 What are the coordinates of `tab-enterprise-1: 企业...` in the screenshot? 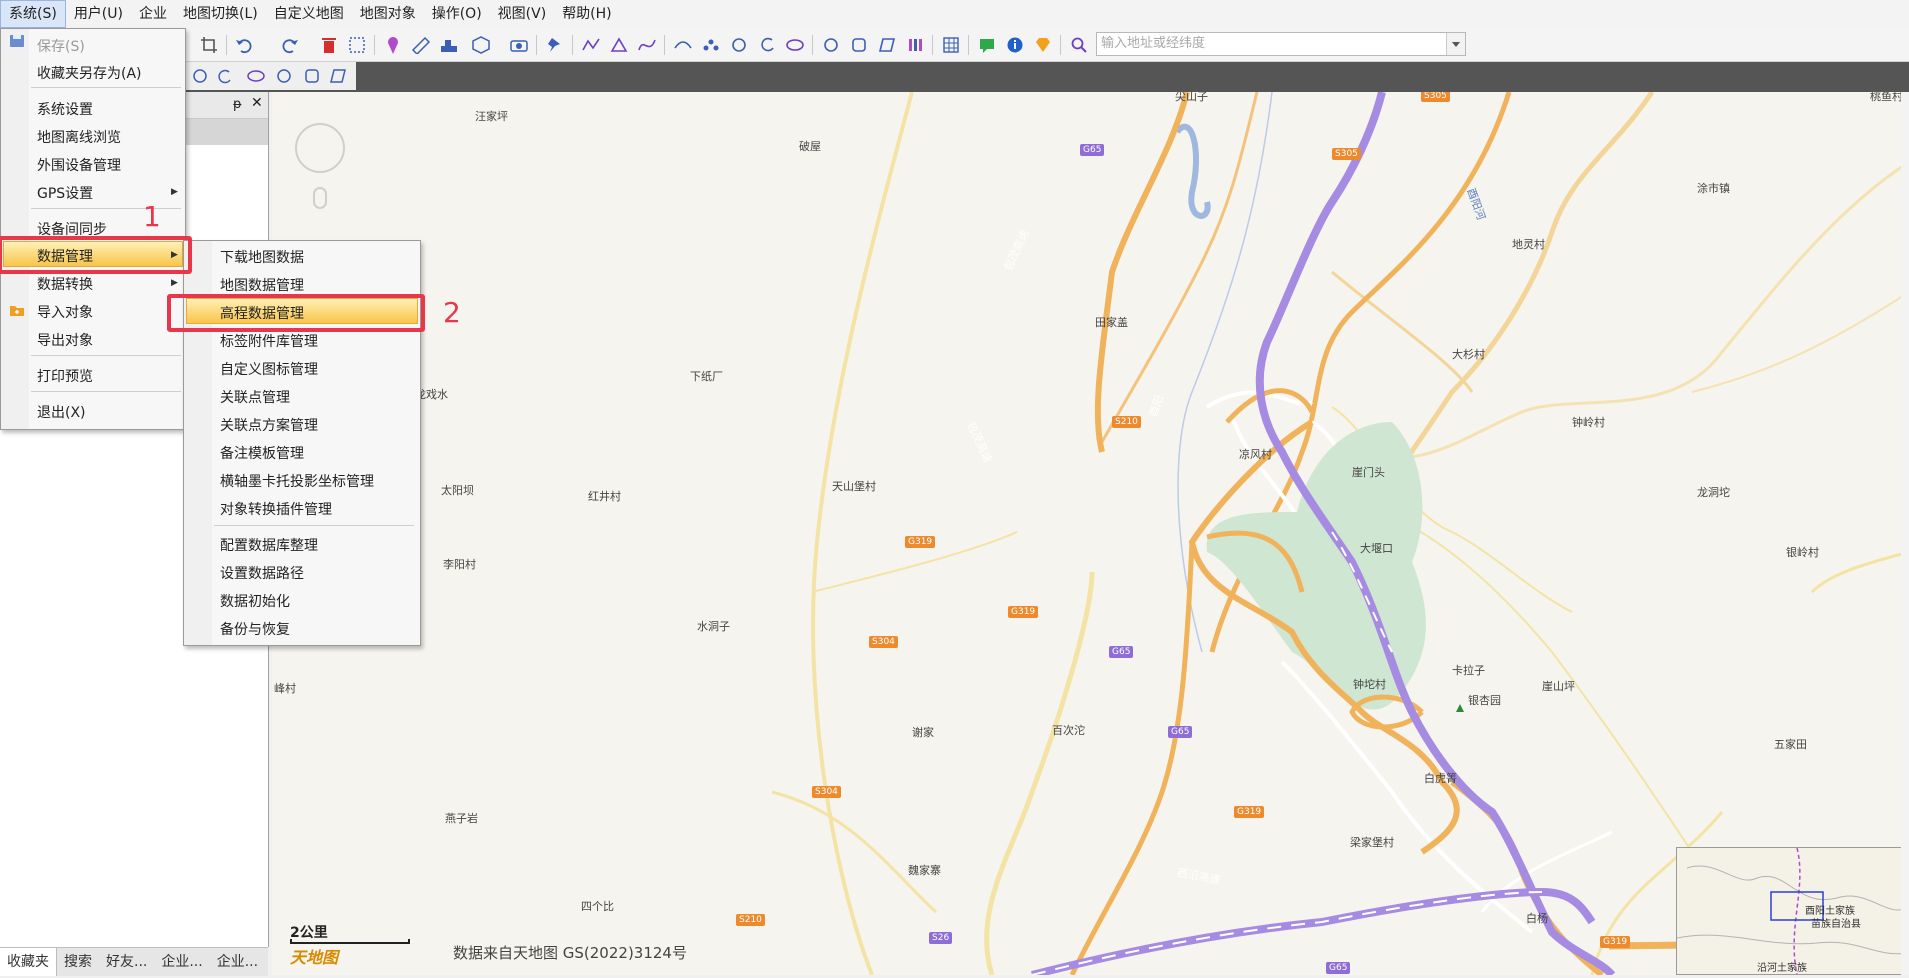 It's located at (181, 962).